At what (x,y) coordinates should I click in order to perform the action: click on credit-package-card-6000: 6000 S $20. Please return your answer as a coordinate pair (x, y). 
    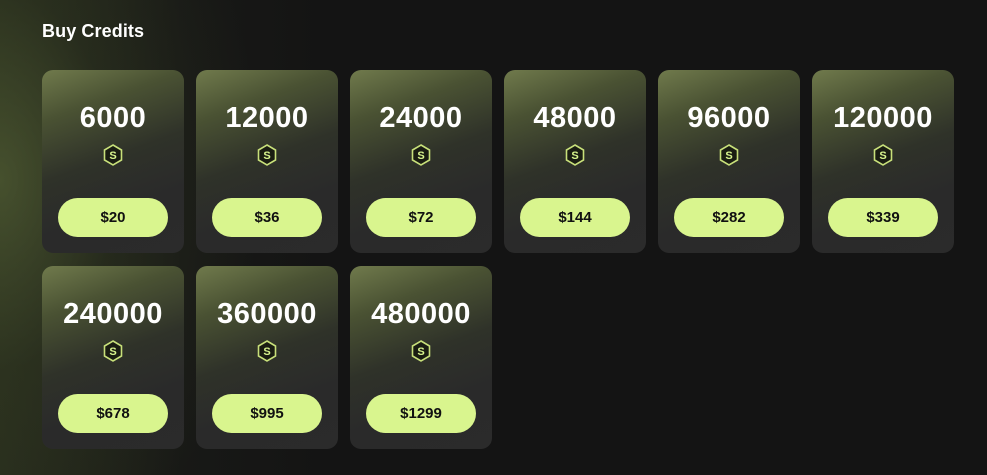
    Looking at the image, I should click on (113, 161).